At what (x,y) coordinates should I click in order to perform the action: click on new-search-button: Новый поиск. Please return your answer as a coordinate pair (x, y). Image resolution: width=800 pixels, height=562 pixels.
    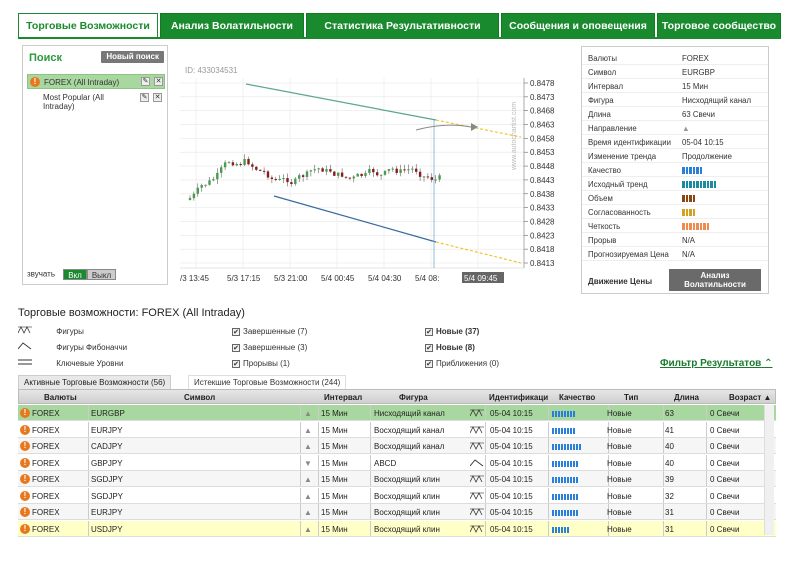
    Looking at the image, I should click on (132, 57).